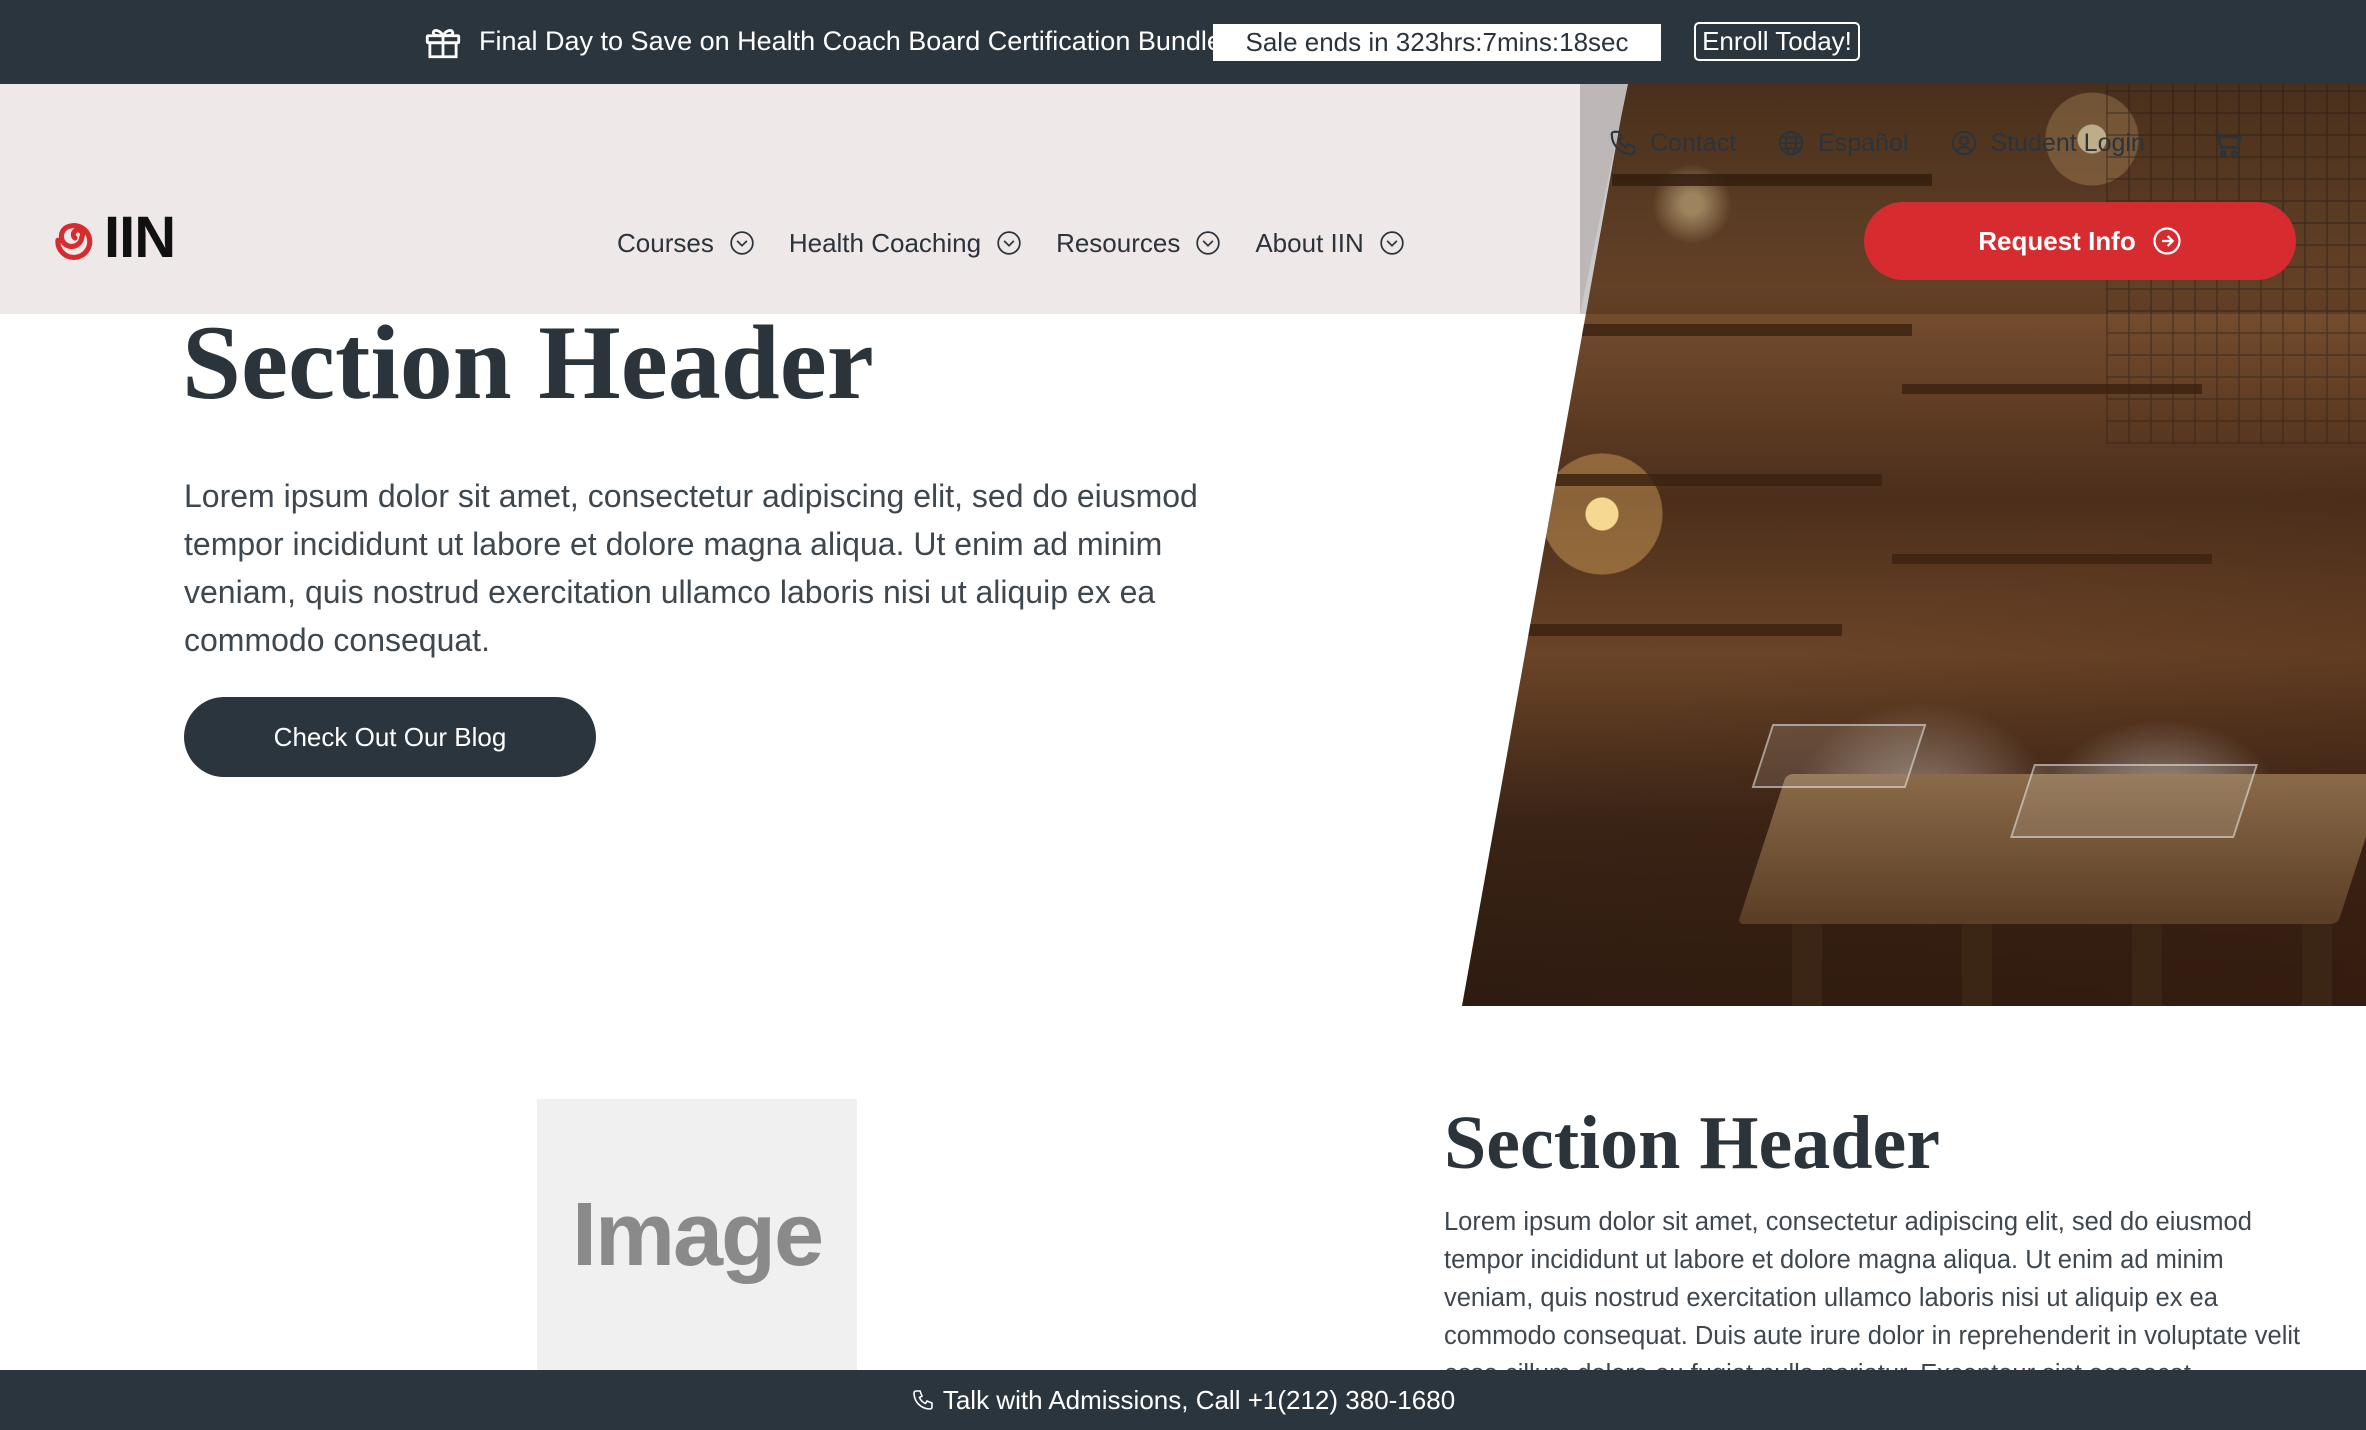 This screenshot has width=2366, height=1430. What do you see at coordinates (1791, 143) in the screenshot?
I see `globe-icon` at bounding box center [1791, 143].